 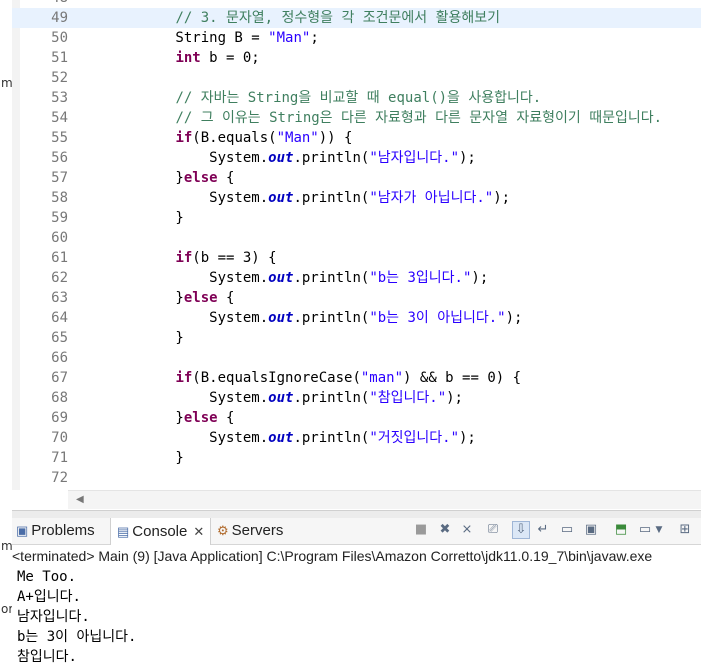 I want to click on code-text: int b = 0;, so click(x=183, y=58).